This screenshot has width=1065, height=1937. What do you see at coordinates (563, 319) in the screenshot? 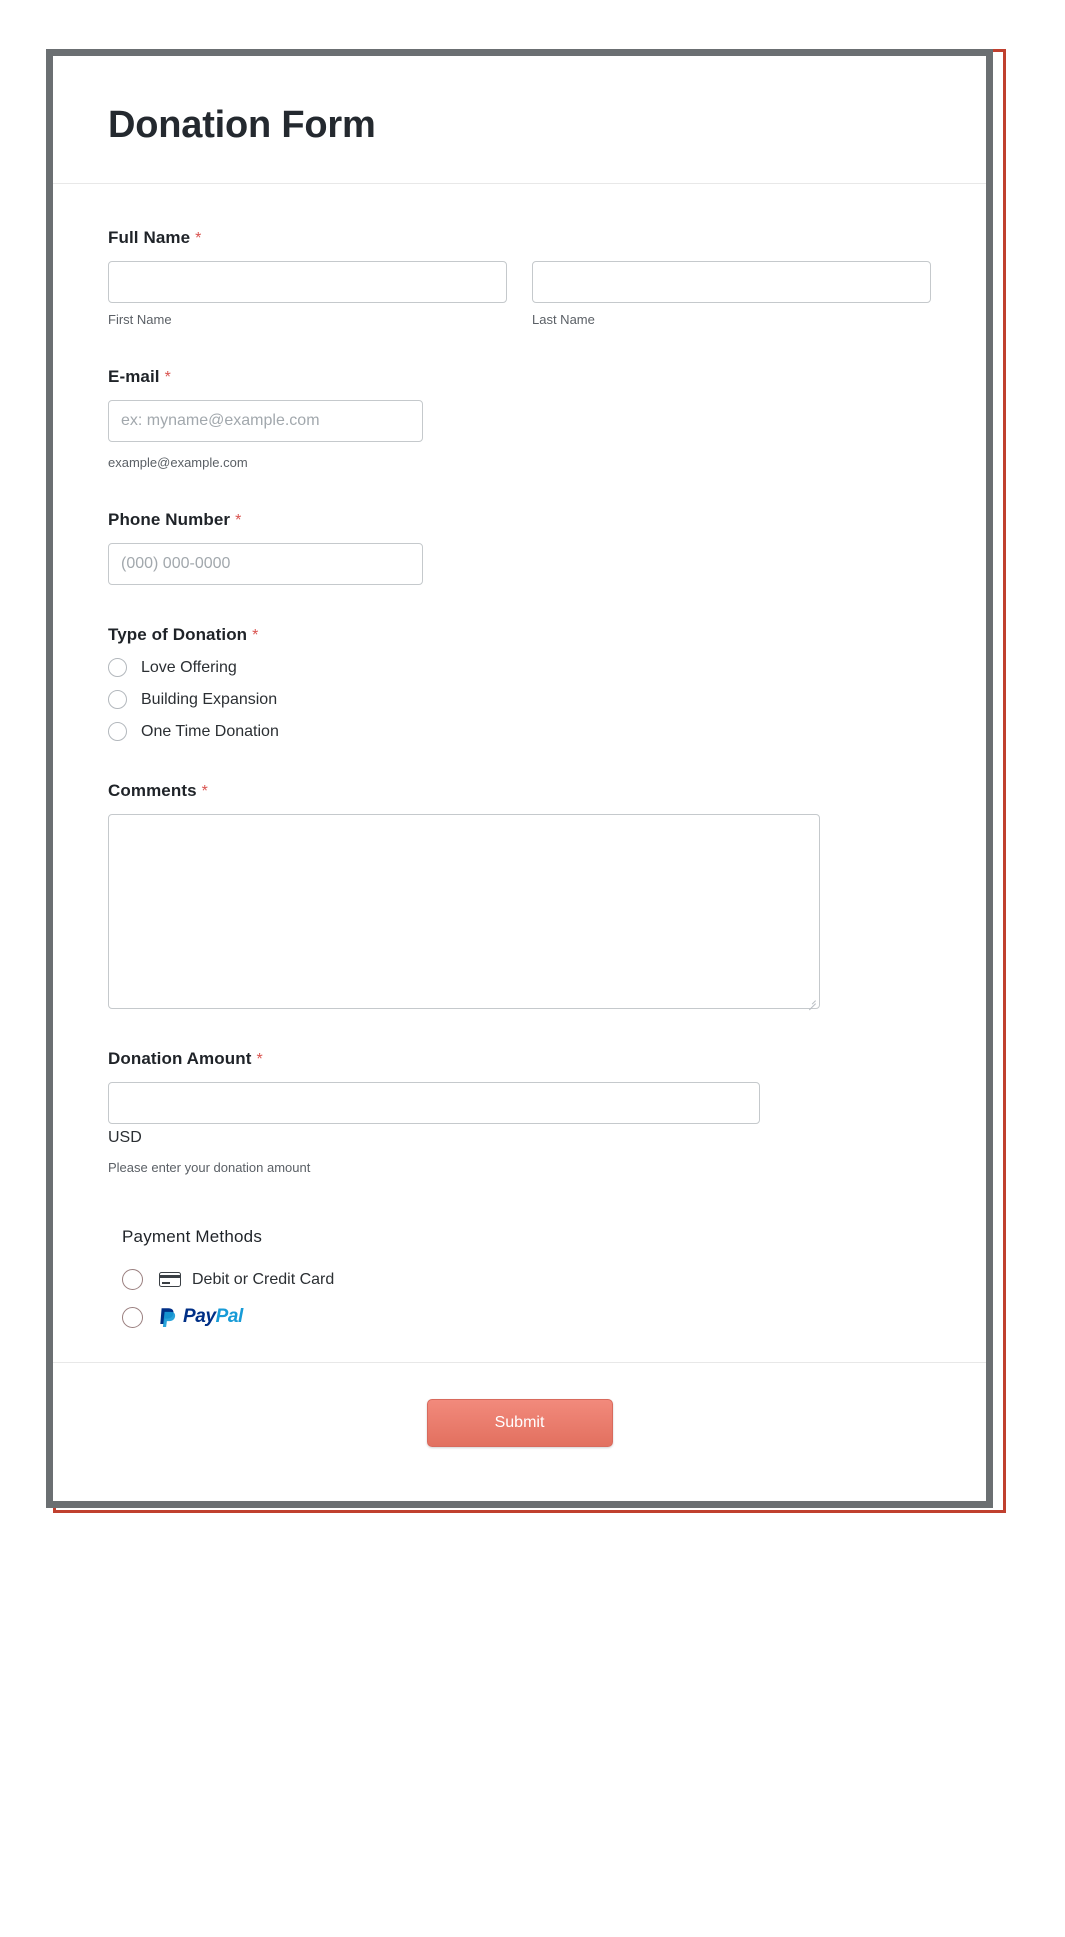
I see `last-name-sublabel: Last Name` at bounding box center [563, 319].